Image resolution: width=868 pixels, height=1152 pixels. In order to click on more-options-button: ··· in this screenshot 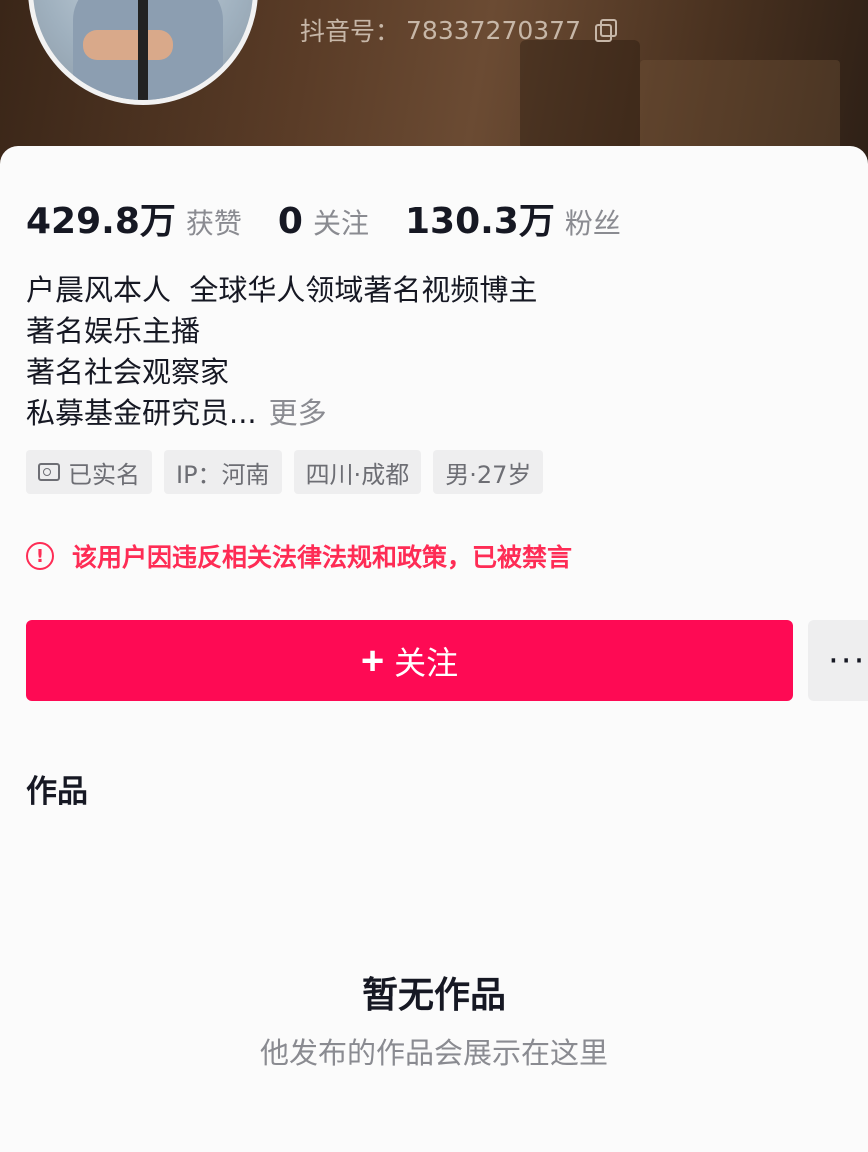, I will do `click(838, 660)`.